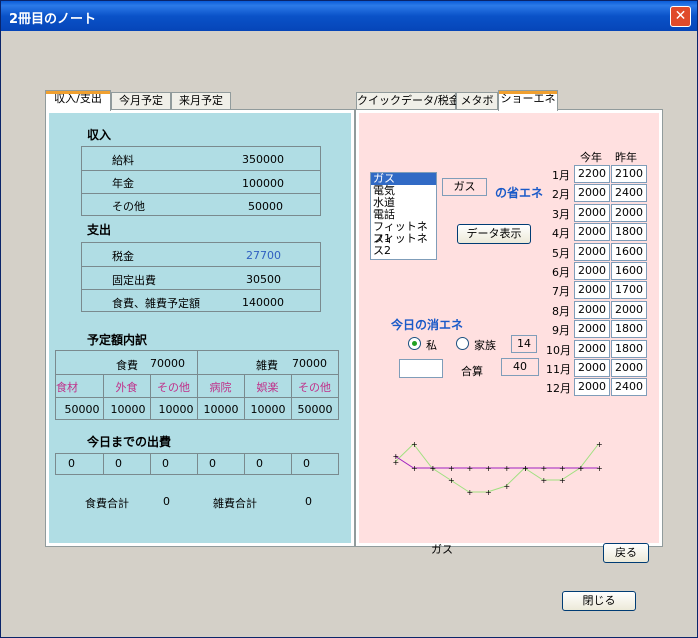 The width and height of the screenshot is (698, 638). What do you see at coordinates (421, 368) in the screenshot?
I see `energy-input` at bounding box center [421, 368].